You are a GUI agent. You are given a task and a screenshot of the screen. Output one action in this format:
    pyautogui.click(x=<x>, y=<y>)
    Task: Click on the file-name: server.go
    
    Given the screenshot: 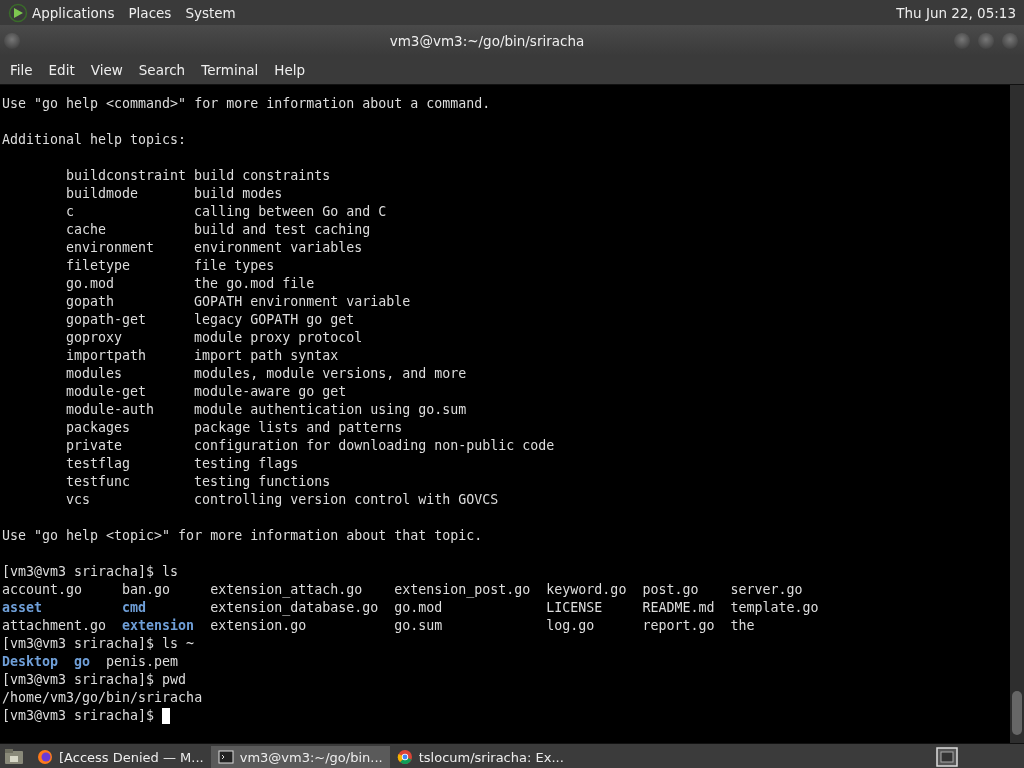 What is the action you would take?
    pyautogui.click(x=767, y=590)
    